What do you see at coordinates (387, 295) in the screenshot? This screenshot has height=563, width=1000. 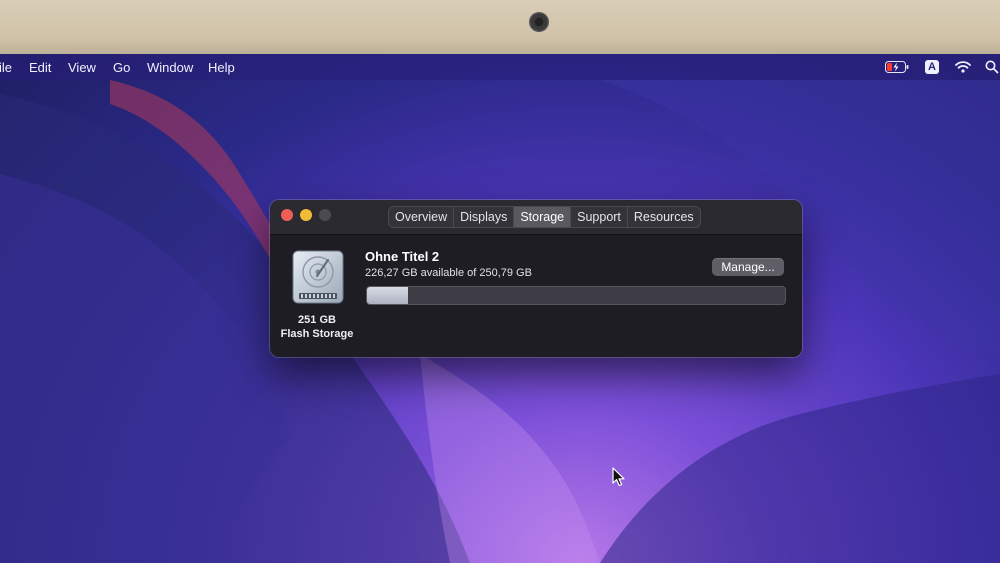 I see `storage-usage-fill` at bounding box center [387, 295].